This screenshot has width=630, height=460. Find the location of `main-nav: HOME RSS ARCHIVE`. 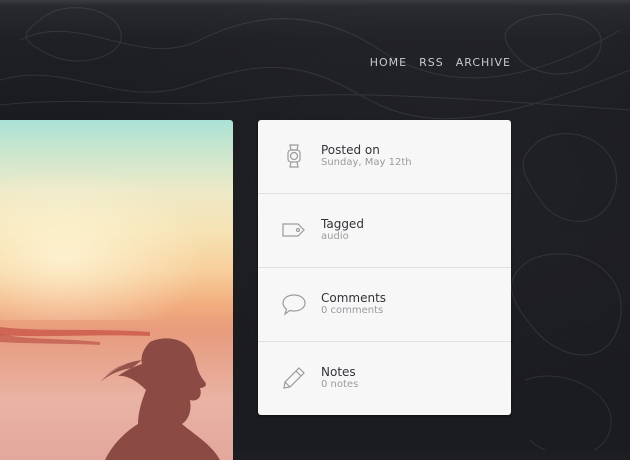

main-nav: HOME RSS ARCHIVE is located at coordinates (440, 62).